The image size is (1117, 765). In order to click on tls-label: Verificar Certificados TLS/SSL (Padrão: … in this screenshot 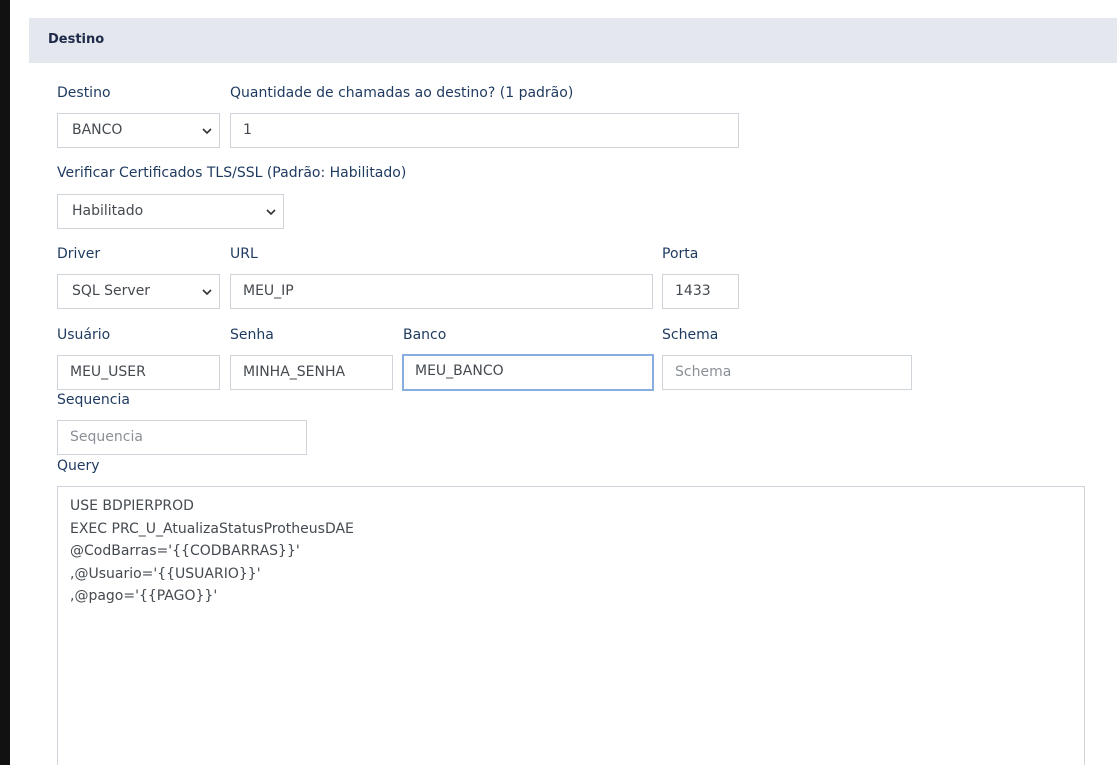, I will do `click(232, 173)`.